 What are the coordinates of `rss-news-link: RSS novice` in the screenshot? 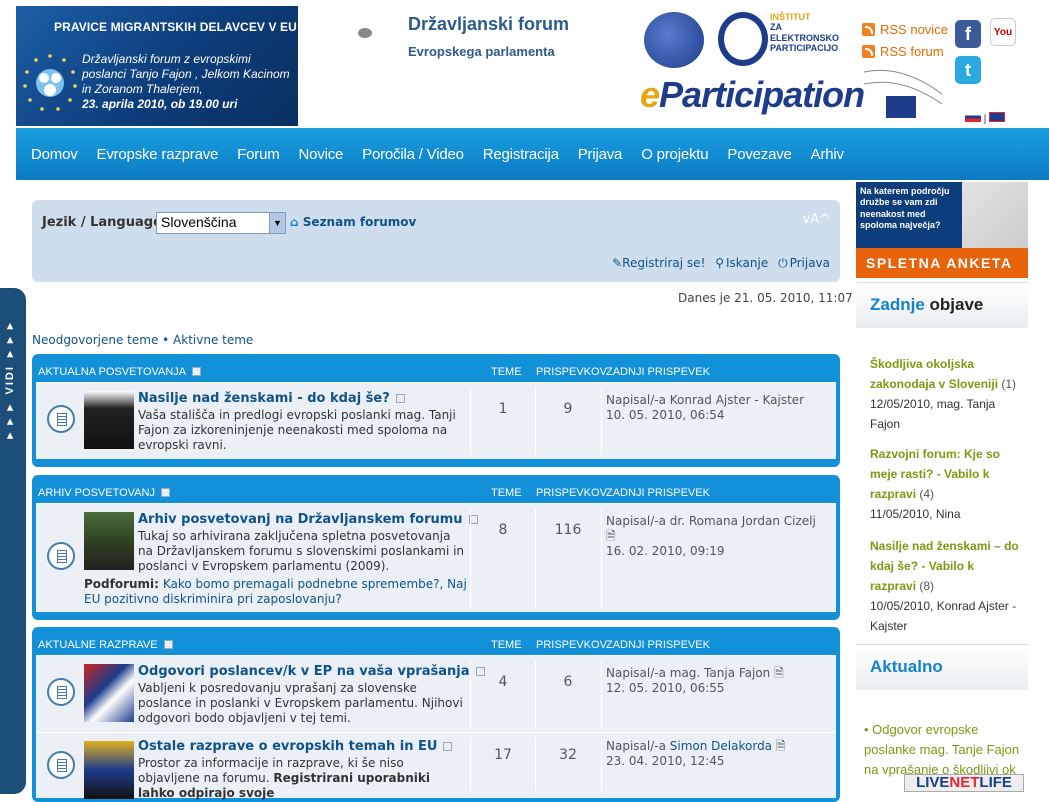 It's located at (905, 29).